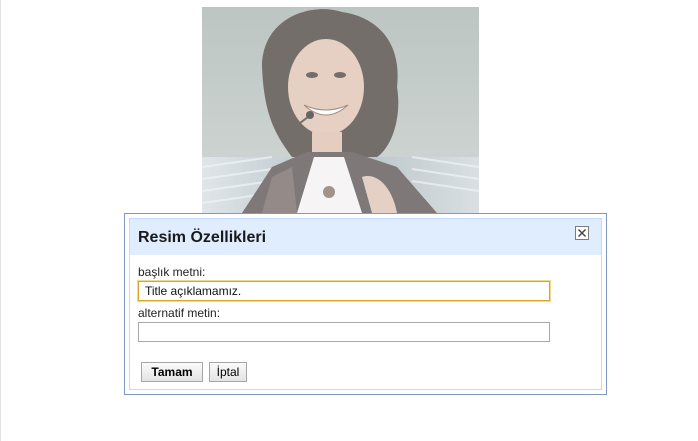  Describe the element at coordinates (172, 372) in the screenshot. I see `ok-button: Tamam` at that location.